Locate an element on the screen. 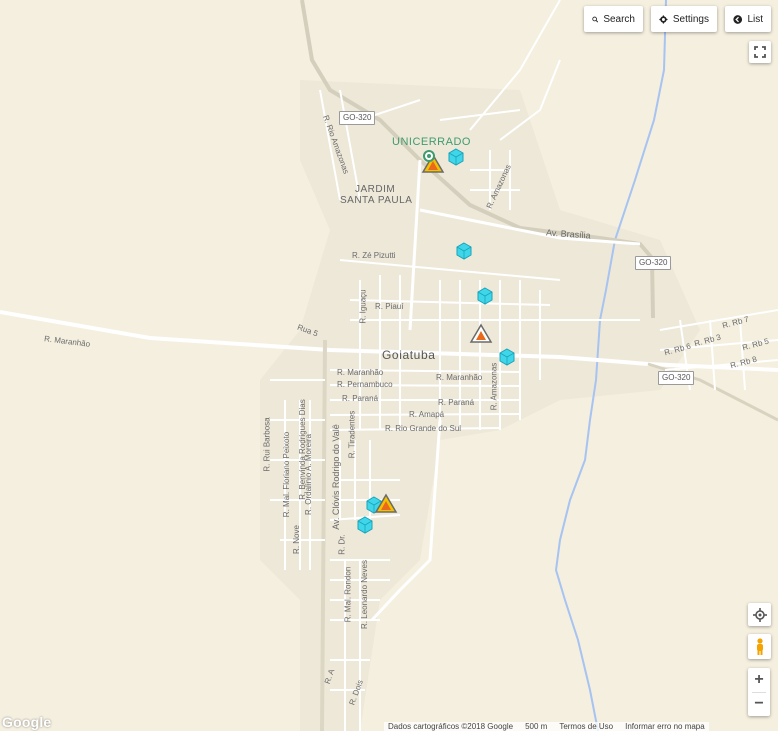  scale-label: 500 m is located at coordinates (536, 726).